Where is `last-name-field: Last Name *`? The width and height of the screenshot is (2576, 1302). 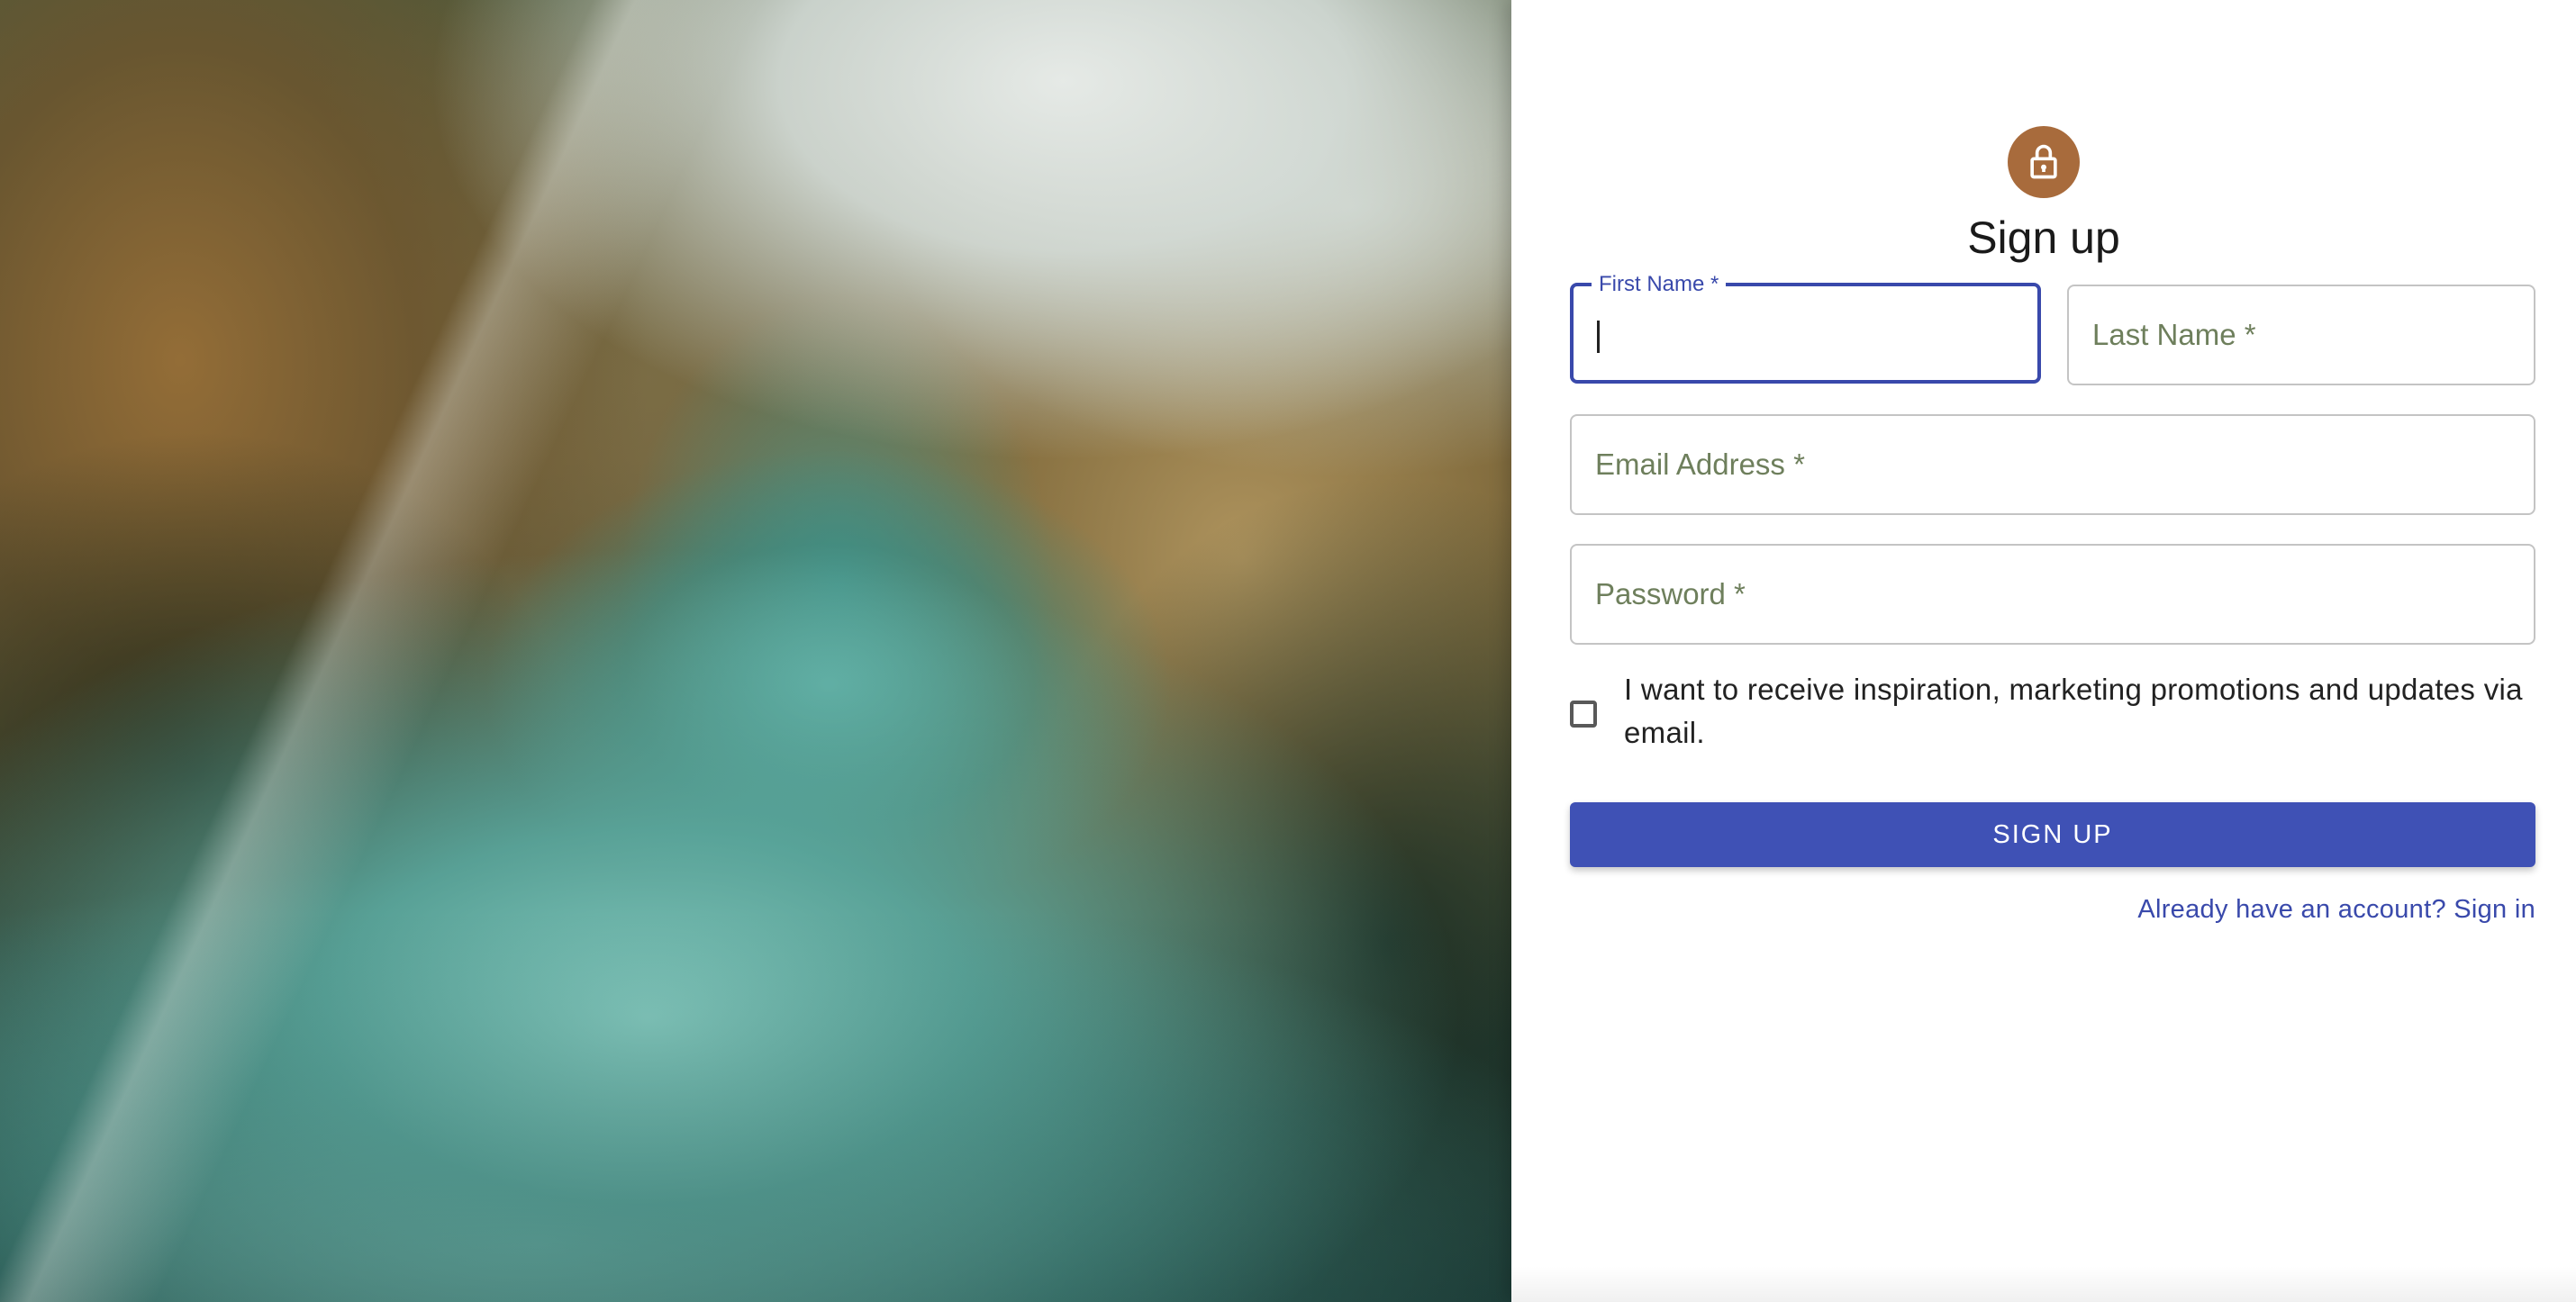
last-name-field: Last Name * is located at coordinates (2301, 335).